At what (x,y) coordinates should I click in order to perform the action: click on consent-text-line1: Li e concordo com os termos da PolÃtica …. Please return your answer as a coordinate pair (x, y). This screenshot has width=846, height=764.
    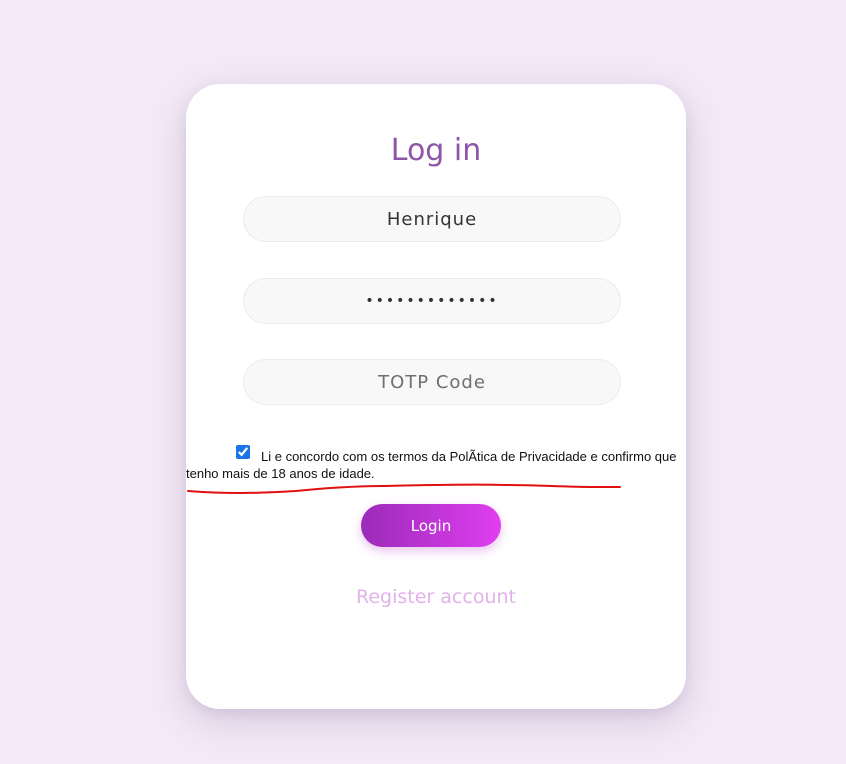
    Looking at the image, I should click on (469, 456).